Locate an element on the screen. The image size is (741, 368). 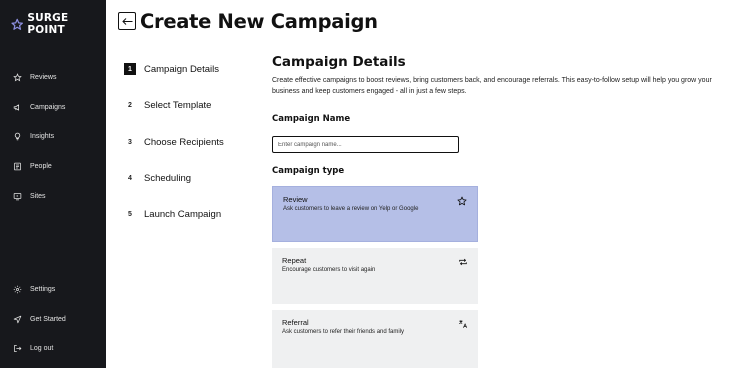
step-label: Select Template is located at coordinates (178, 105).